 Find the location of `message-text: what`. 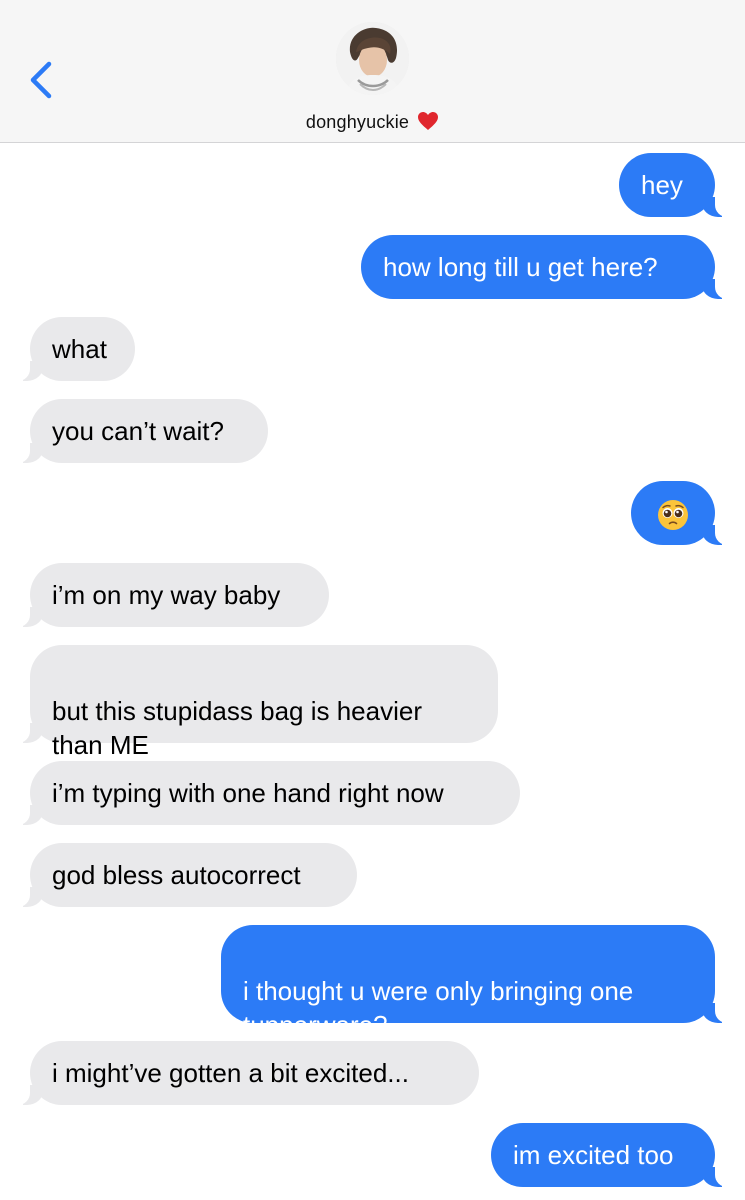

message-text: what is located at coordinates (79, 349).